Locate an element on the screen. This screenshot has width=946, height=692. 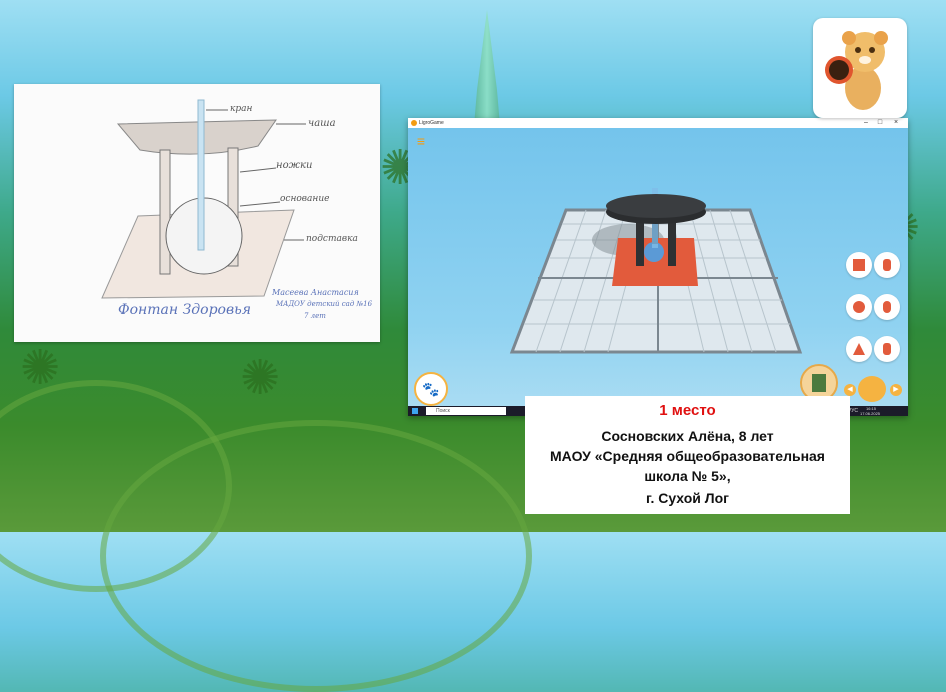
school-line-2: школа № 5», is located at coordinates (687, 476).